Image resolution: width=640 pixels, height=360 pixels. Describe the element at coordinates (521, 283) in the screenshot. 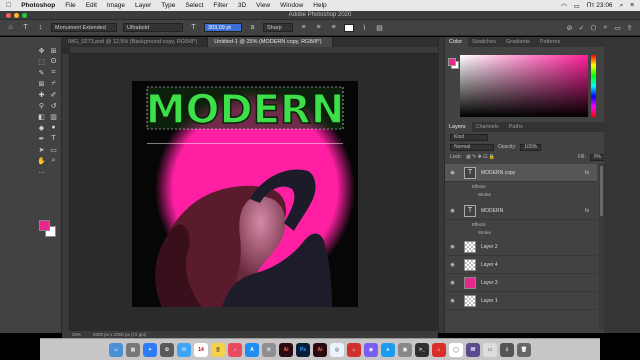

I see `layer-row-layer3: ◉ Layer 3` at that location.